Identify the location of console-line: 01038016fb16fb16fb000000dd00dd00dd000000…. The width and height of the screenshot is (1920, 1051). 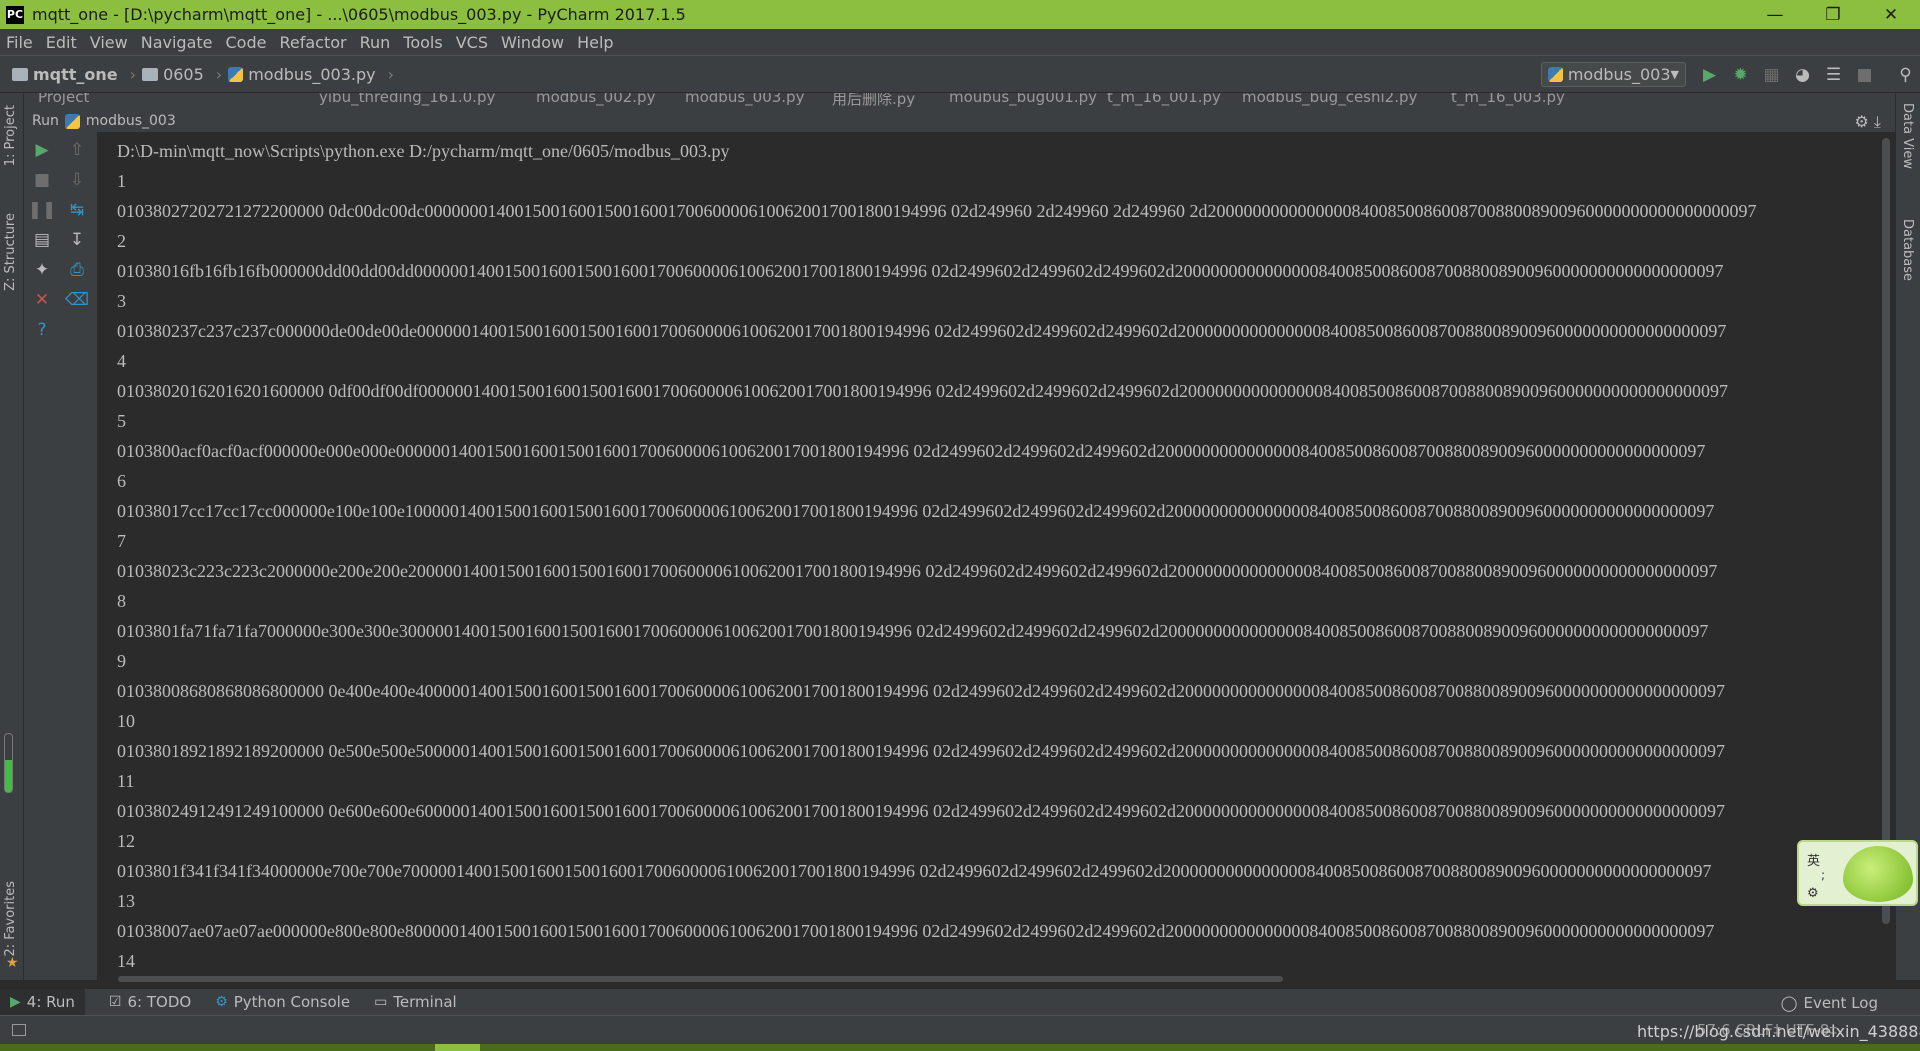
(920, 271).